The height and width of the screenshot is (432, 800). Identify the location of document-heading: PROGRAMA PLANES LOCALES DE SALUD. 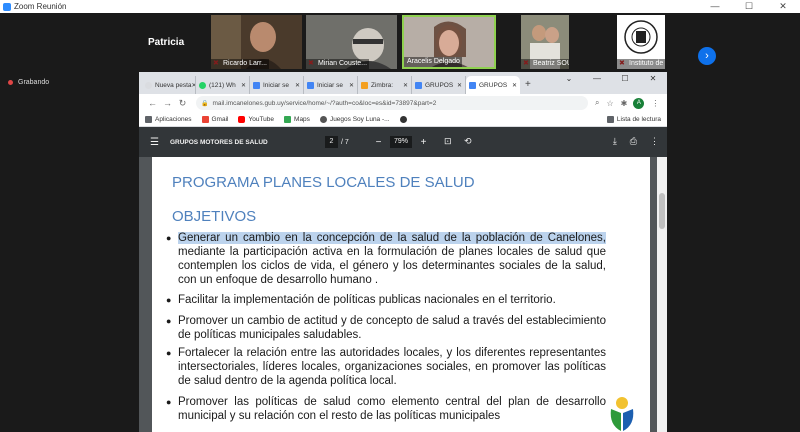
(323, 182).